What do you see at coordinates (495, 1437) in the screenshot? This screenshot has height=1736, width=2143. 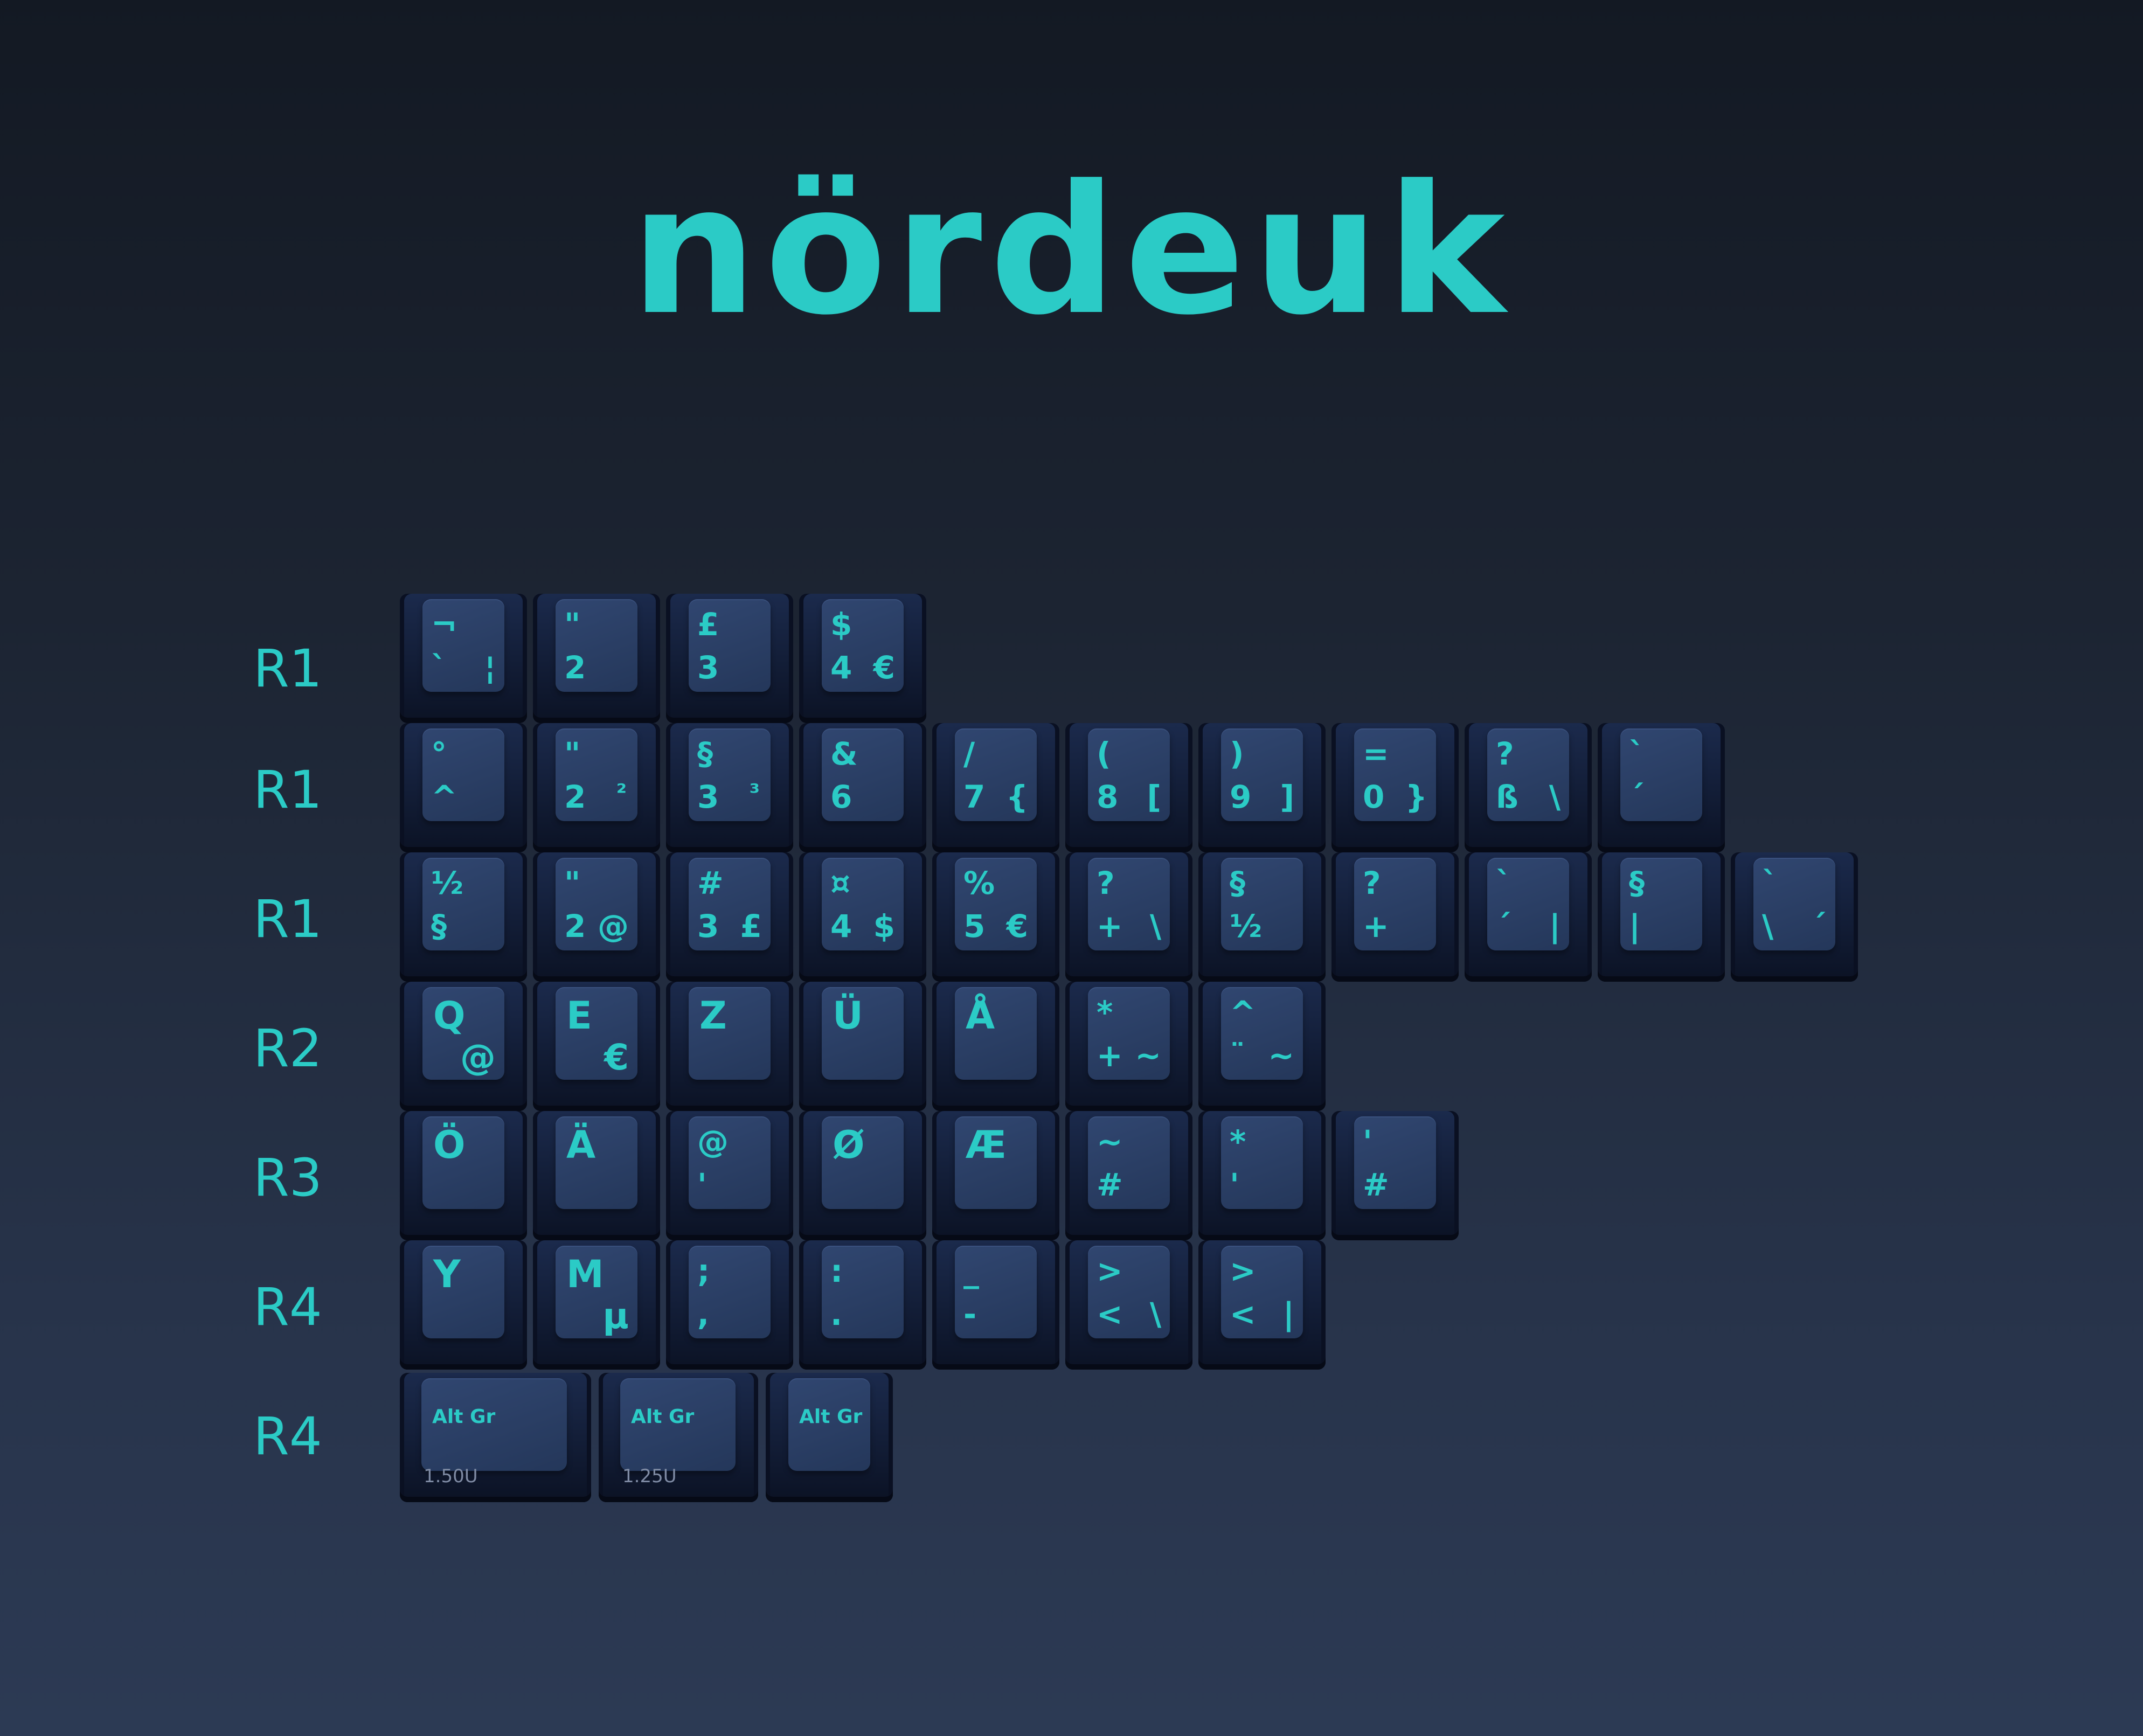 I see `keycap: Alt Gr 1.50U` at bounding box center [495, 1437].